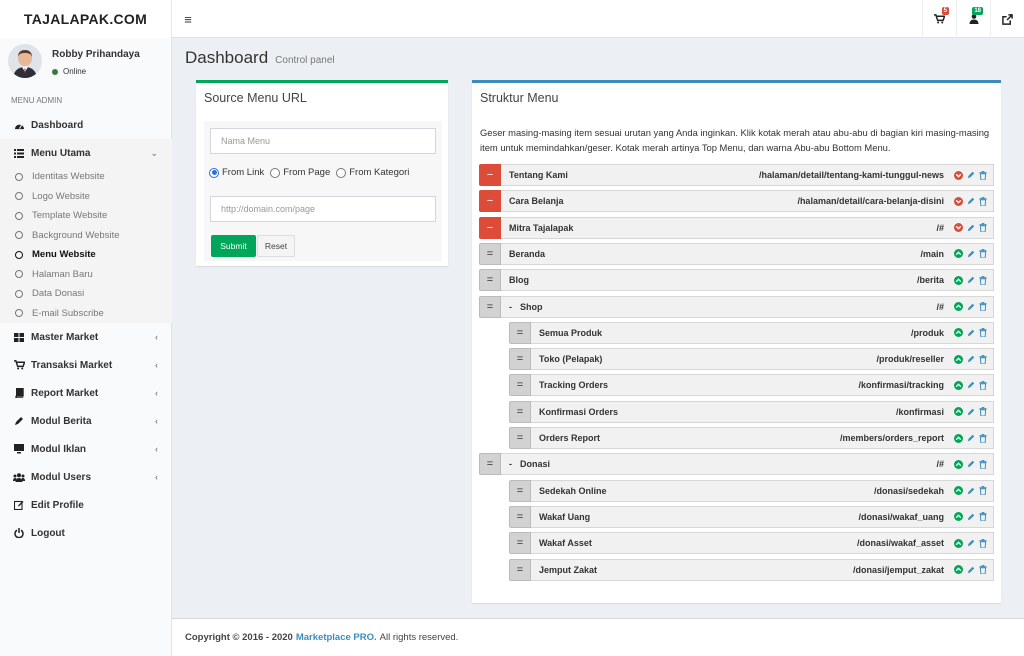 This screenshot has width=1024, height=656. I want to click on brand-logo: TAJALAPAK.COM, so click(86, 19).